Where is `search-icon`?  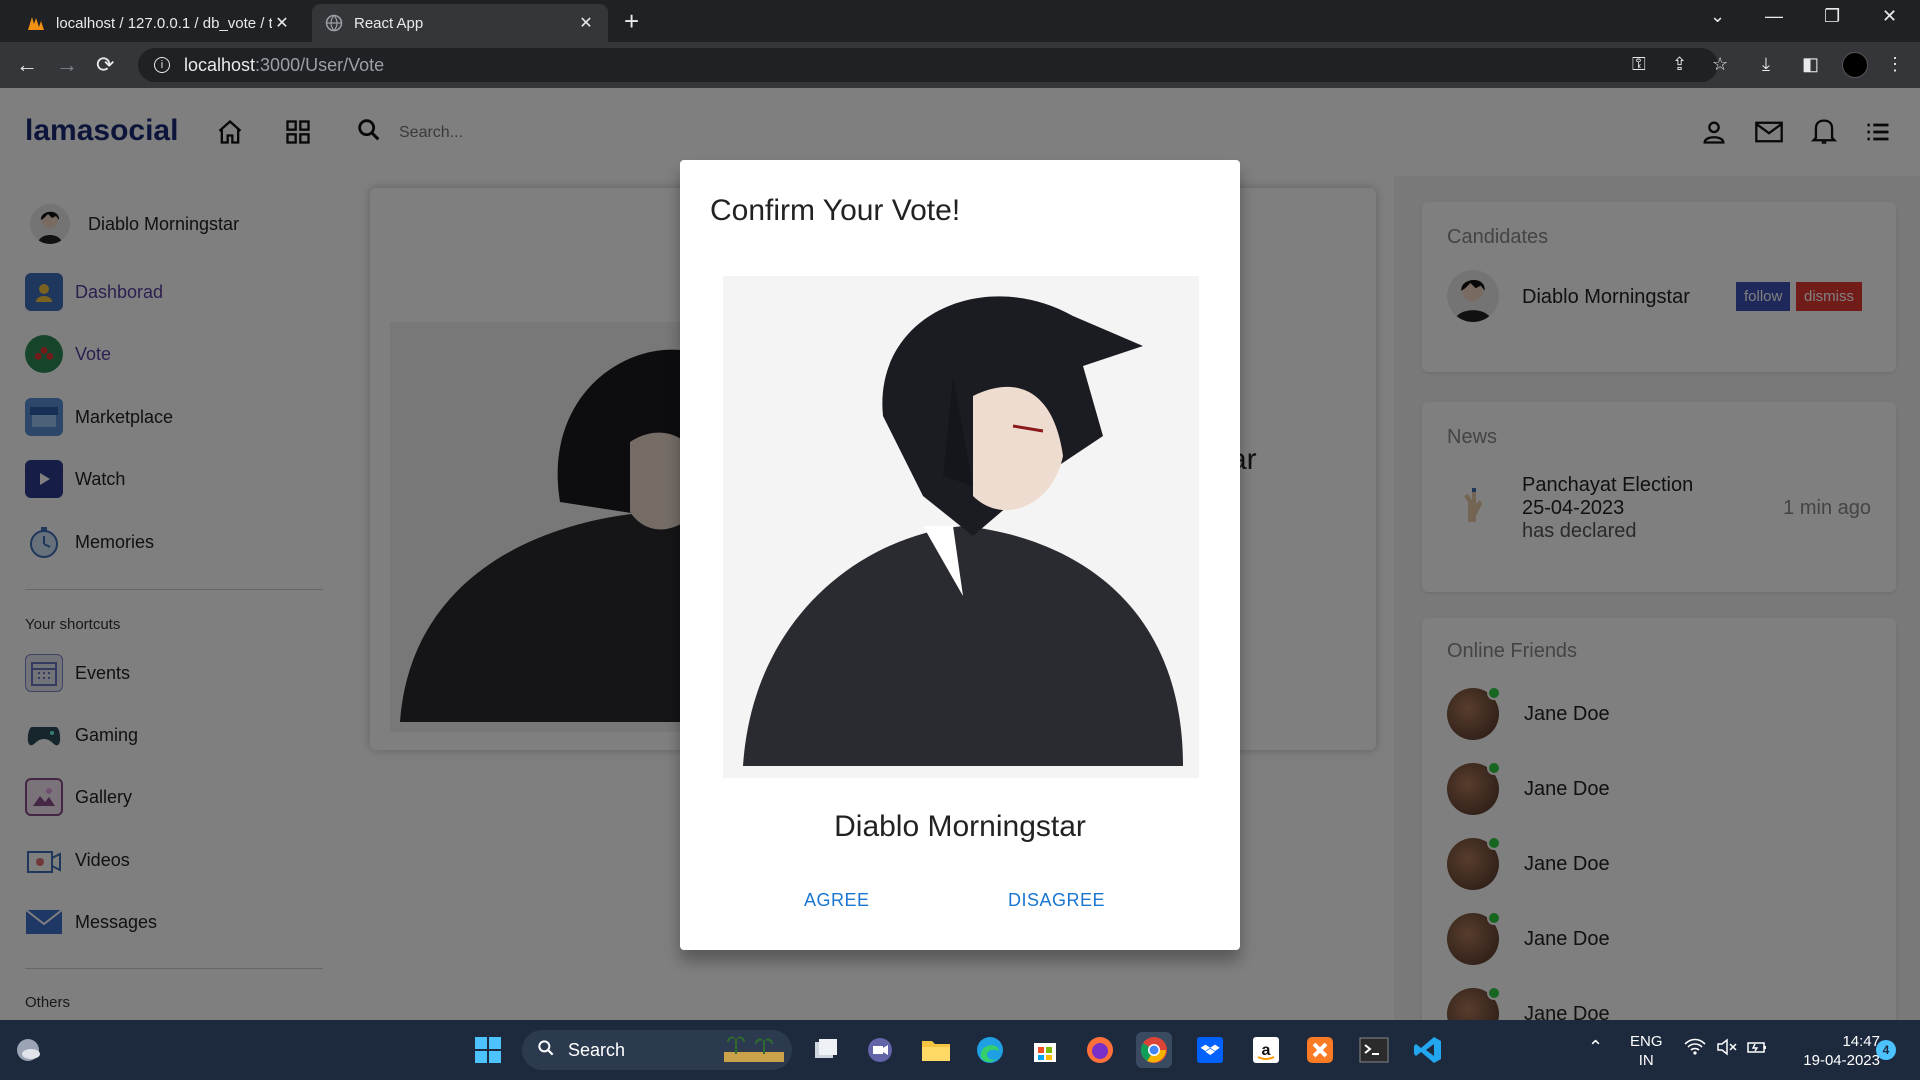 search-icon is located at coordinates (546, 1050).